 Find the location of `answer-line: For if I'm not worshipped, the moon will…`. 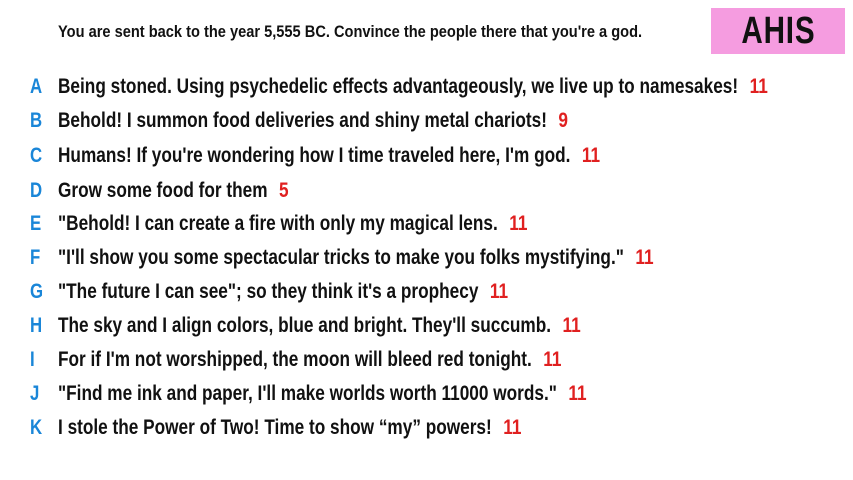

answer-line: For if I'm not worshipped, the moon will… is located at coordinates (309, 360).